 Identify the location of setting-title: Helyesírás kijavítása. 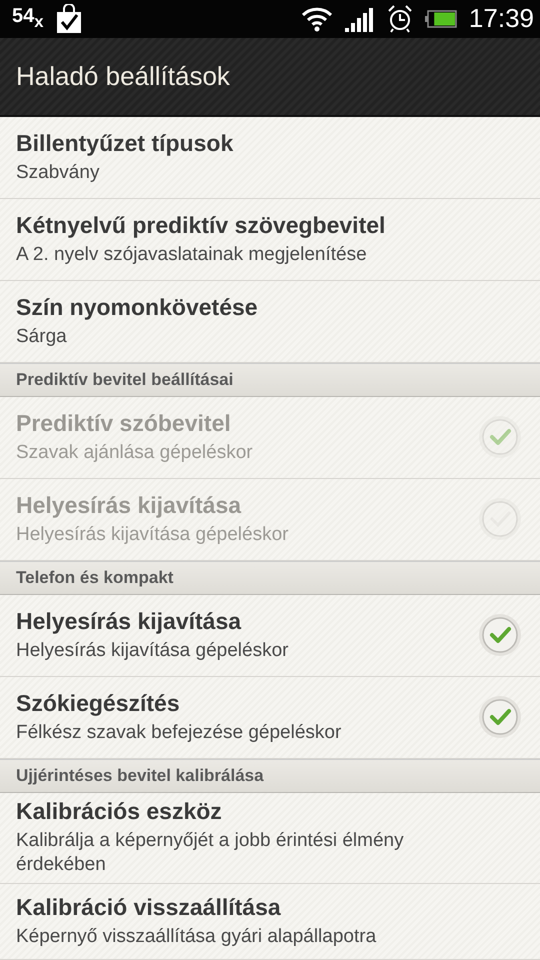
(247, 621).